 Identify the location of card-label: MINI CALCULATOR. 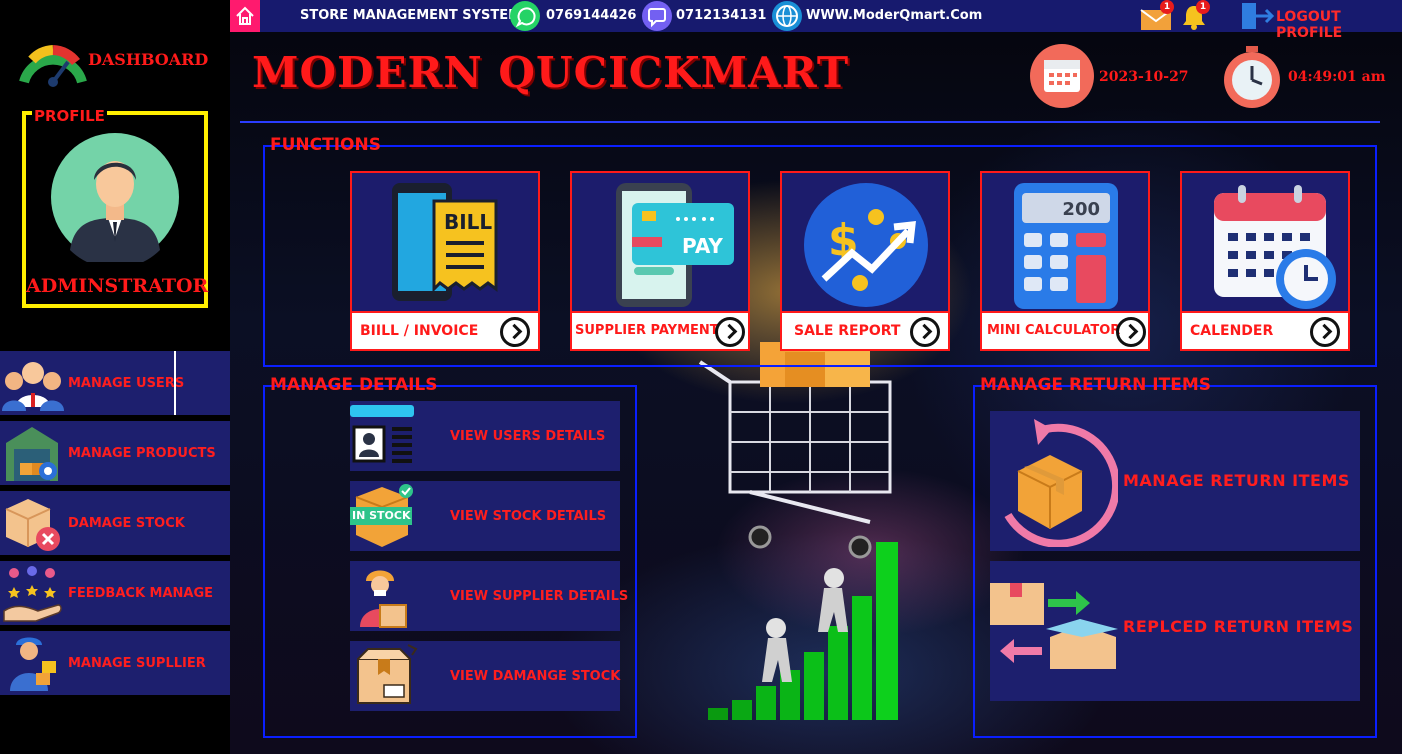
(1054, 330).